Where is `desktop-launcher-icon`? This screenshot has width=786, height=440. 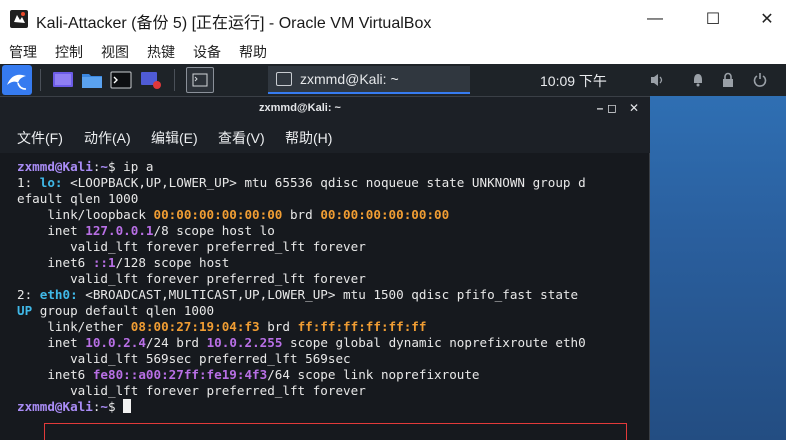 desktop-launcher-icon is located at coordinates (63, 80).